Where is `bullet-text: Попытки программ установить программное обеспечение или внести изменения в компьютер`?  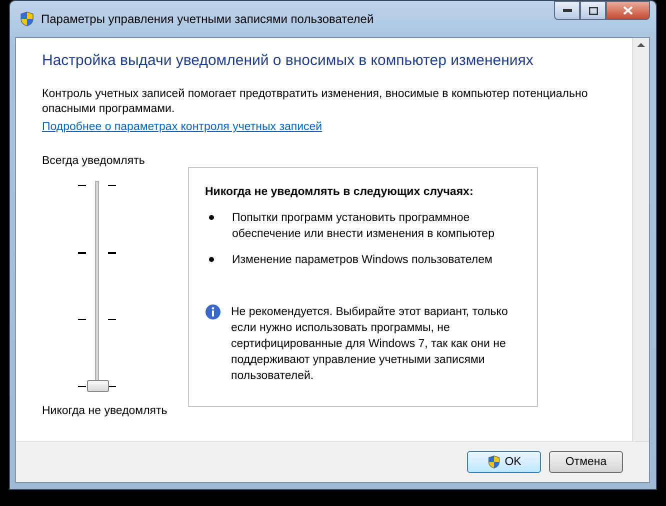 bullet-text: Попытки программ установить программное обеспечение или внести изменения в компьютер is located at coordinates (364, 226).